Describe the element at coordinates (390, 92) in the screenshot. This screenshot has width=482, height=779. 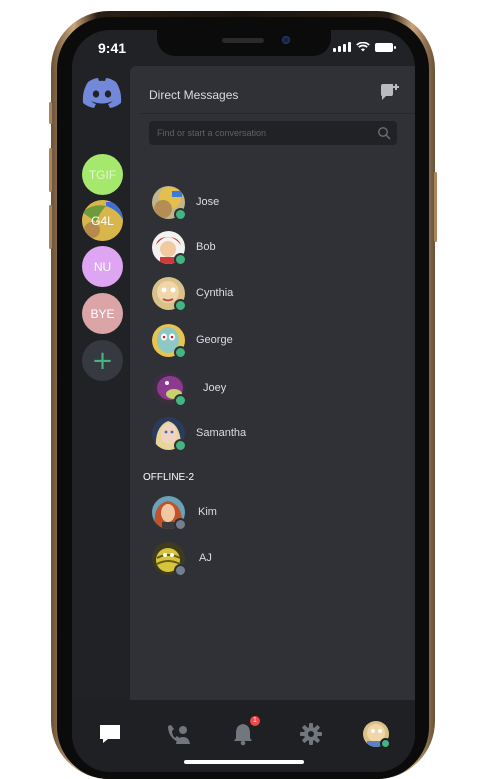
I see `new-group-dm-icon` at that location.